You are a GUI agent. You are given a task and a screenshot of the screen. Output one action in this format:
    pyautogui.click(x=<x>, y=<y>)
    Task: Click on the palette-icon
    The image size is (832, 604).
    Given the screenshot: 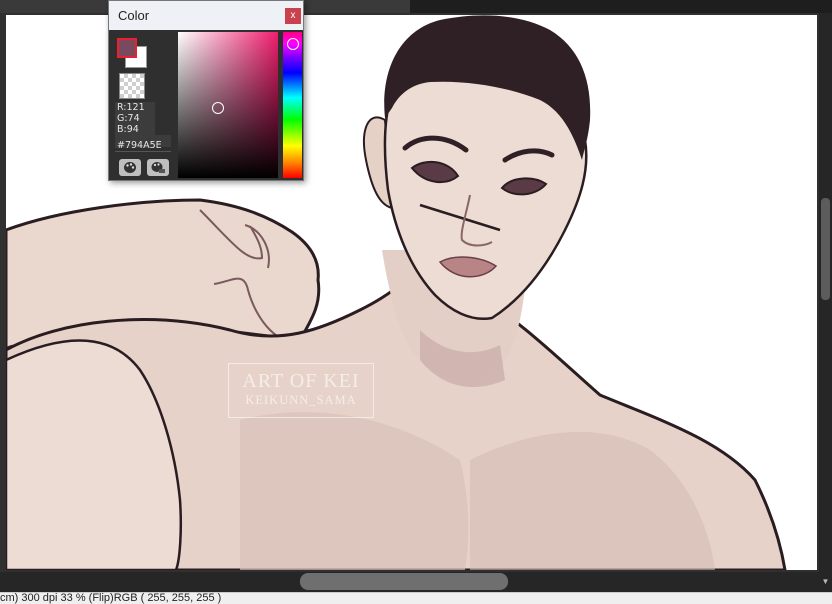 What is the action you would take?
    pyautogui.click(x=130, y=167)
    